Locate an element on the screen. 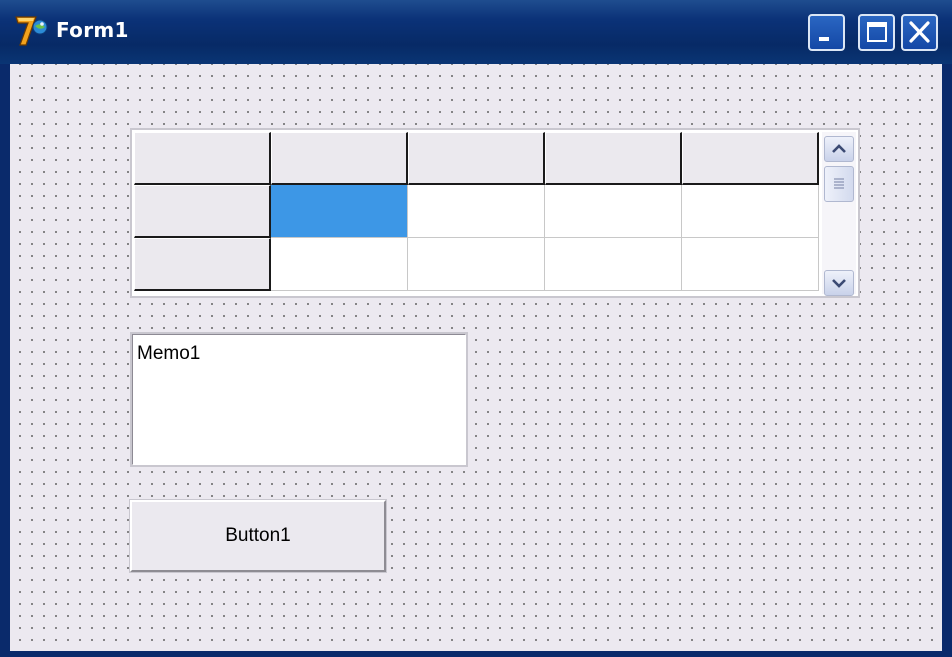  window-border is located at coordinates (476, 654).